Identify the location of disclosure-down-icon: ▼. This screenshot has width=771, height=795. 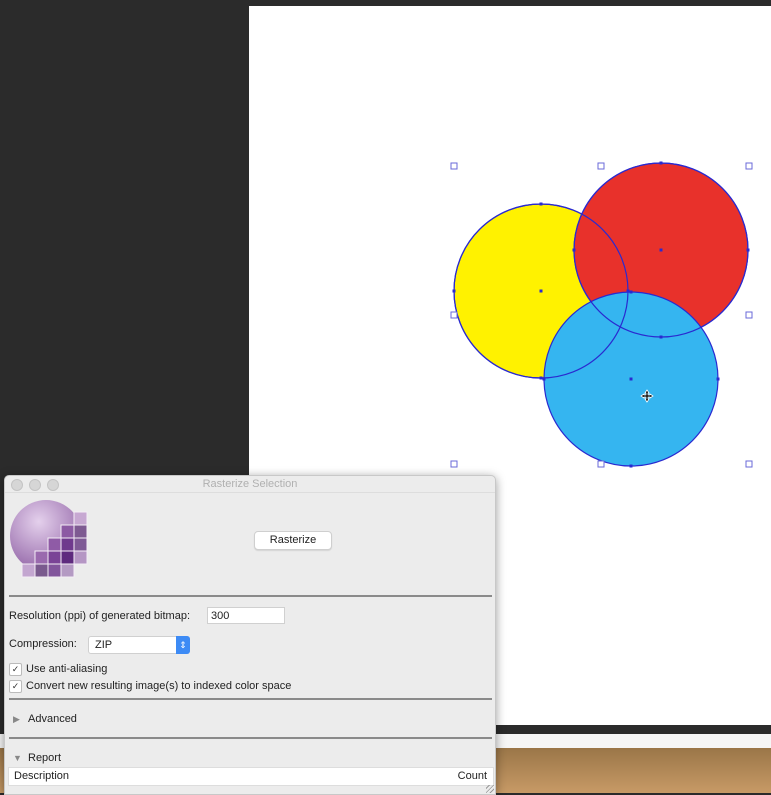
(17, 758).